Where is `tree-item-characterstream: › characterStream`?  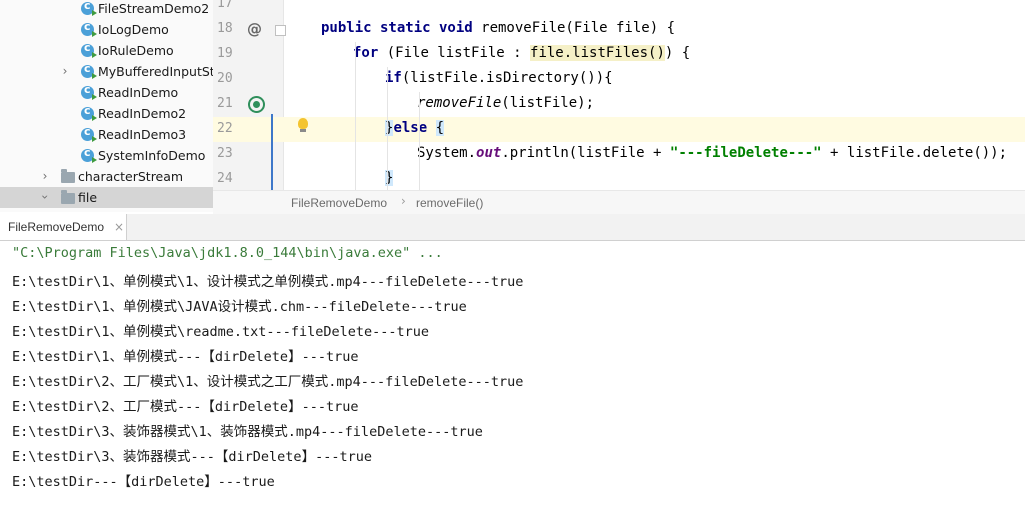 tree-item-characterstream: › characterStream is located at coordinates (106, 176).